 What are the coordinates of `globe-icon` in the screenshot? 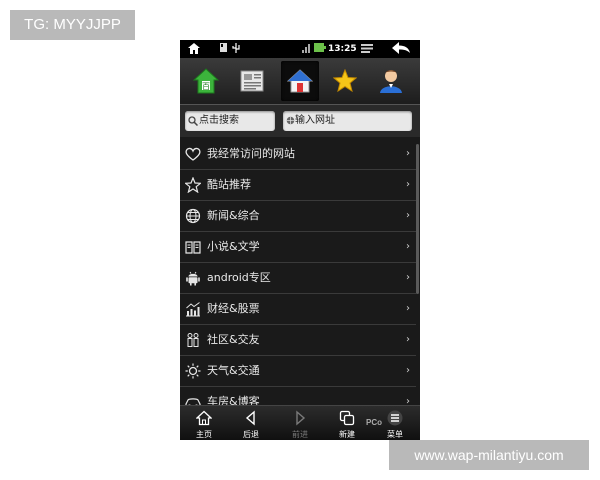 It's located at (193, 216).